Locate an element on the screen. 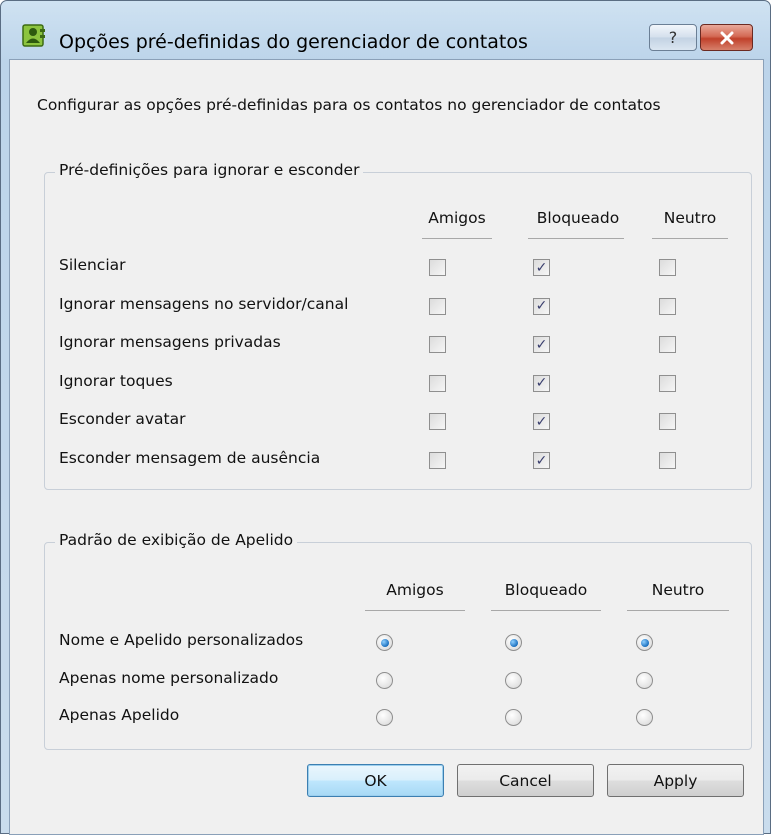 The image size is (771, 835). group-legend: Pré-definições para ignorar e esconder is located at coordinates (209, 170).